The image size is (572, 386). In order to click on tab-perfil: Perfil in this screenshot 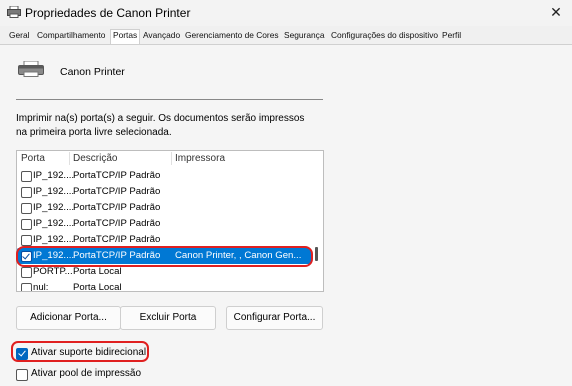, I will do `click(451, 35)`.